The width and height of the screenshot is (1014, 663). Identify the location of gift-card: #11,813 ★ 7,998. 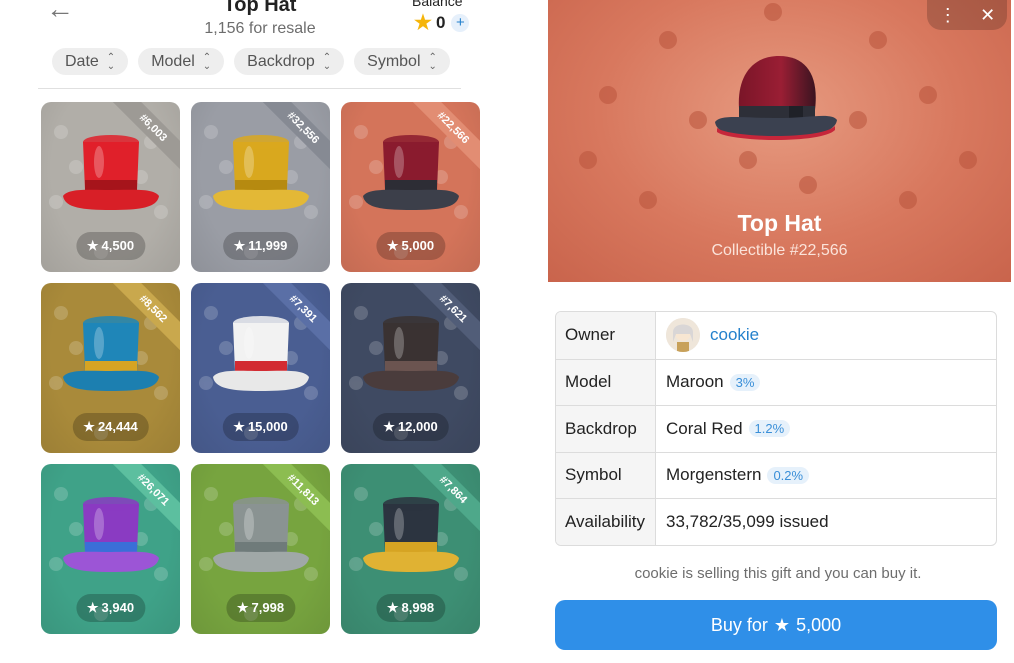
(260, 549).